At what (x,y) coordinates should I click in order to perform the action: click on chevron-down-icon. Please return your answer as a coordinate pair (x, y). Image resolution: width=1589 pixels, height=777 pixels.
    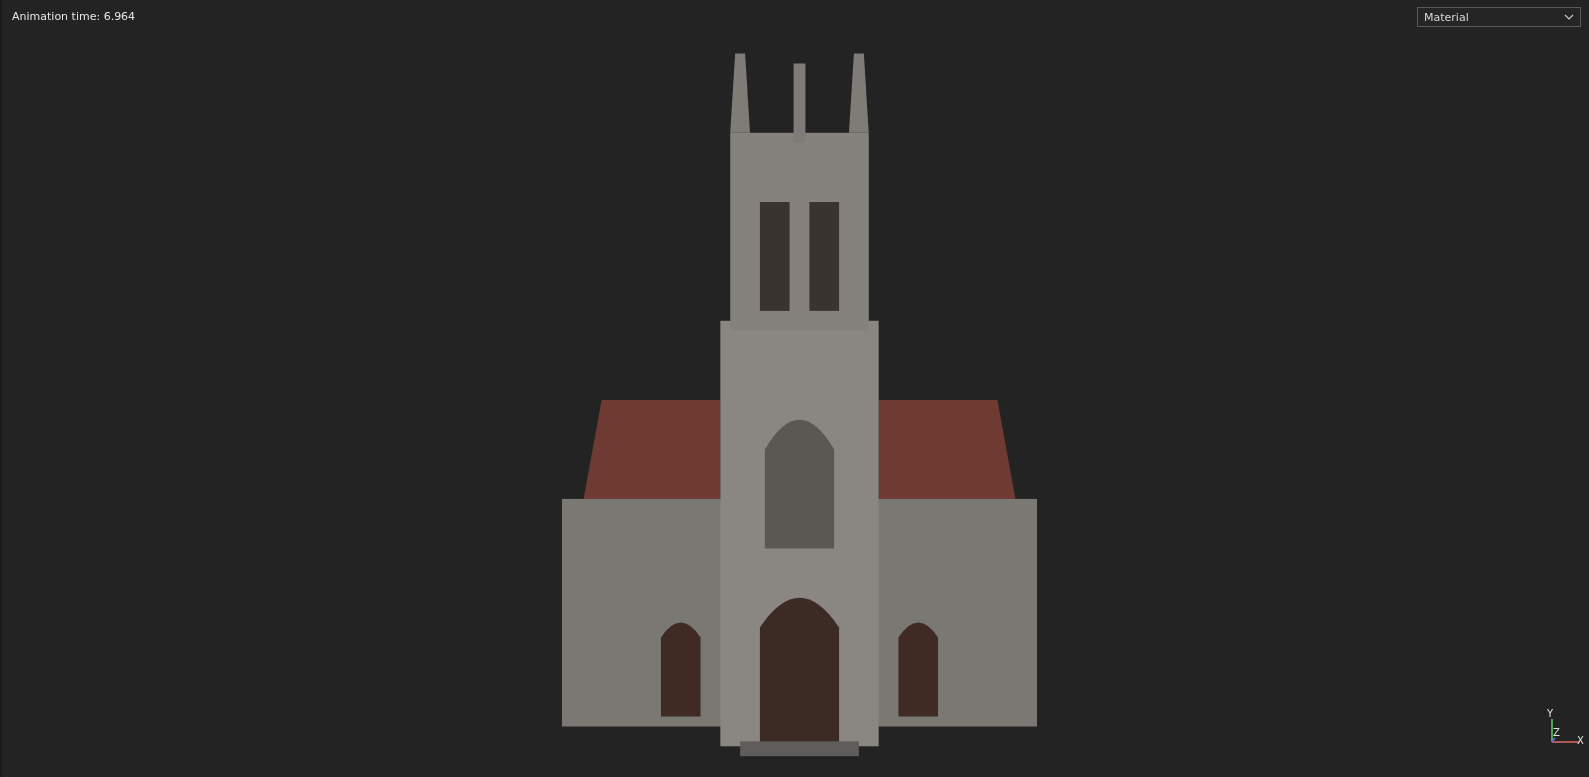
    Looking at the image, I should click on (1569, 17).